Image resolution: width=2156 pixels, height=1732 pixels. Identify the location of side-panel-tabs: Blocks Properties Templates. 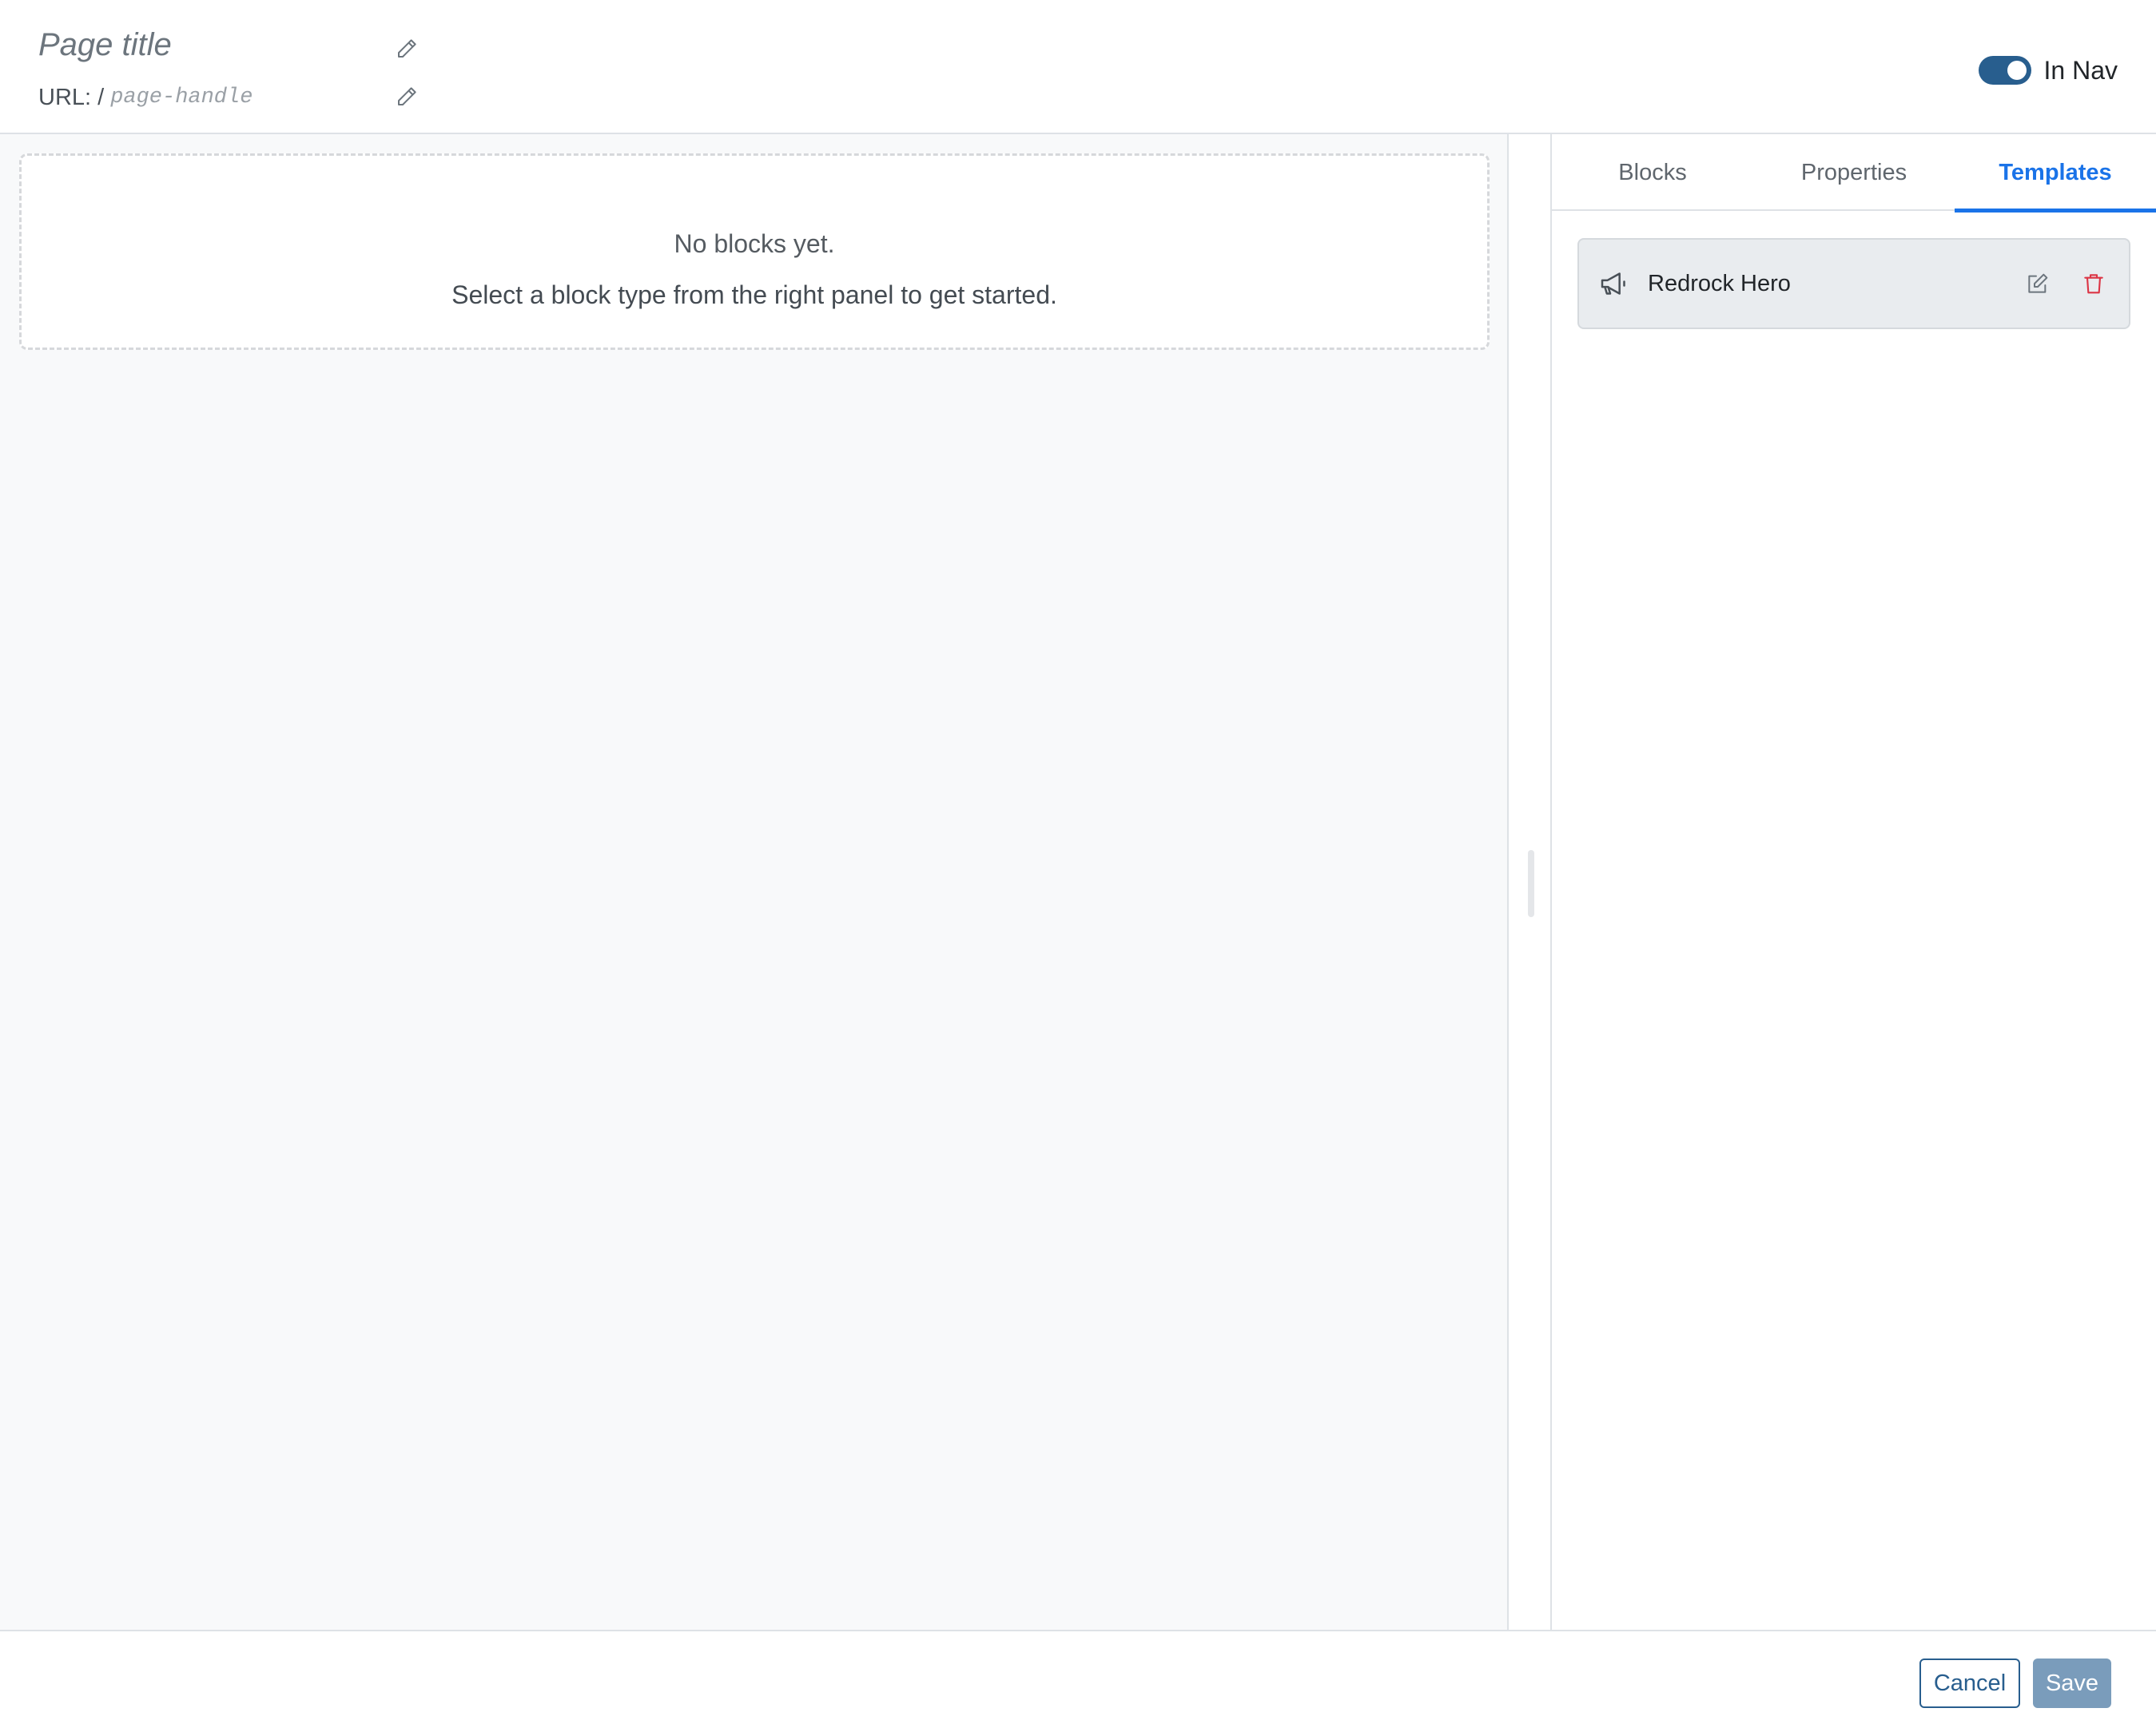
(1854, 173).